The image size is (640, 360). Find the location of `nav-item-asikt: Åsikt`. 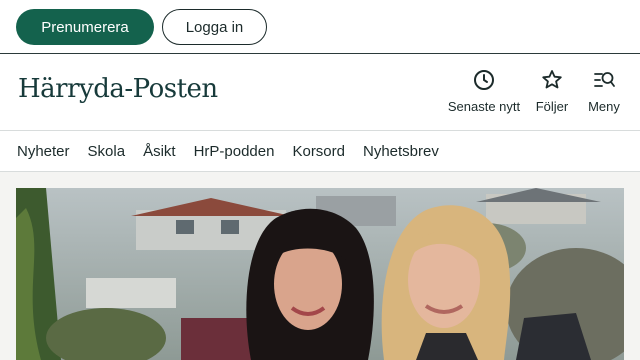

nav-item-asikt: Åsikt is located at coordinates (159, 151).